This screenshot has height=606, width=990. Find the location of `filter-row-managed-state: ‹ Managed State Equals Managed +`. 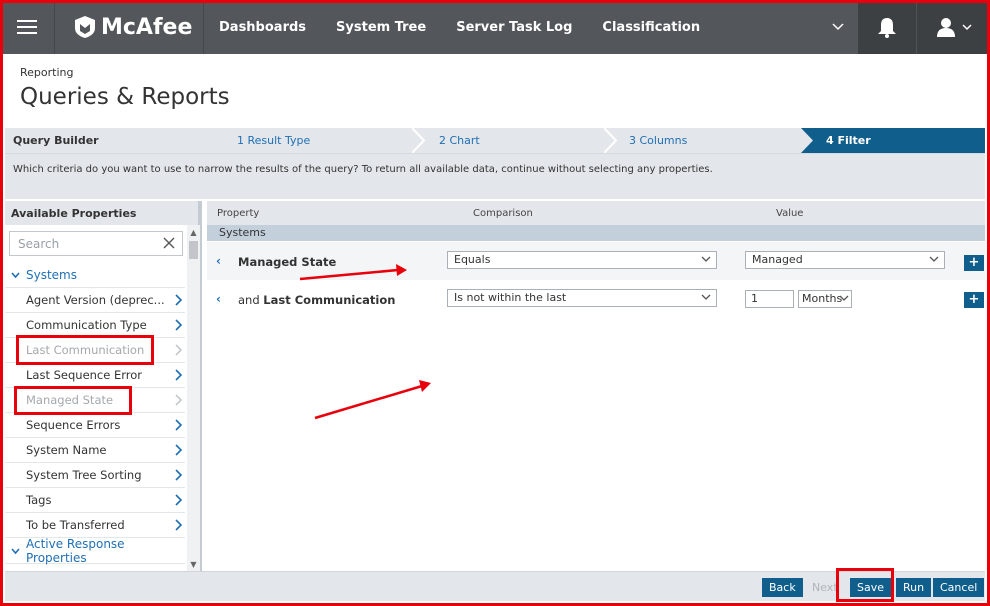

filter-row-managed-state: ‹ Managed State Equals Managed + is located at coordinates (596, 261).